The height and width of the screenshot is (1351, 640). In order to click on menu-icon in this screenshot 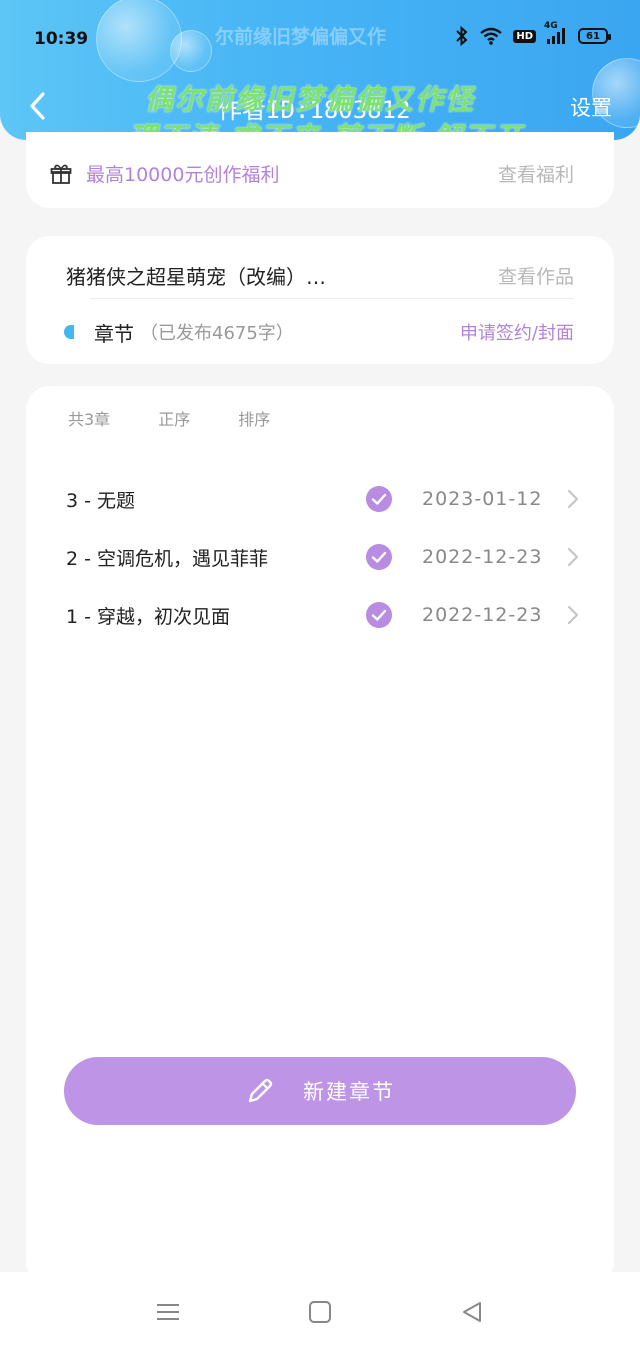, I will do `click(168, 1312)`.